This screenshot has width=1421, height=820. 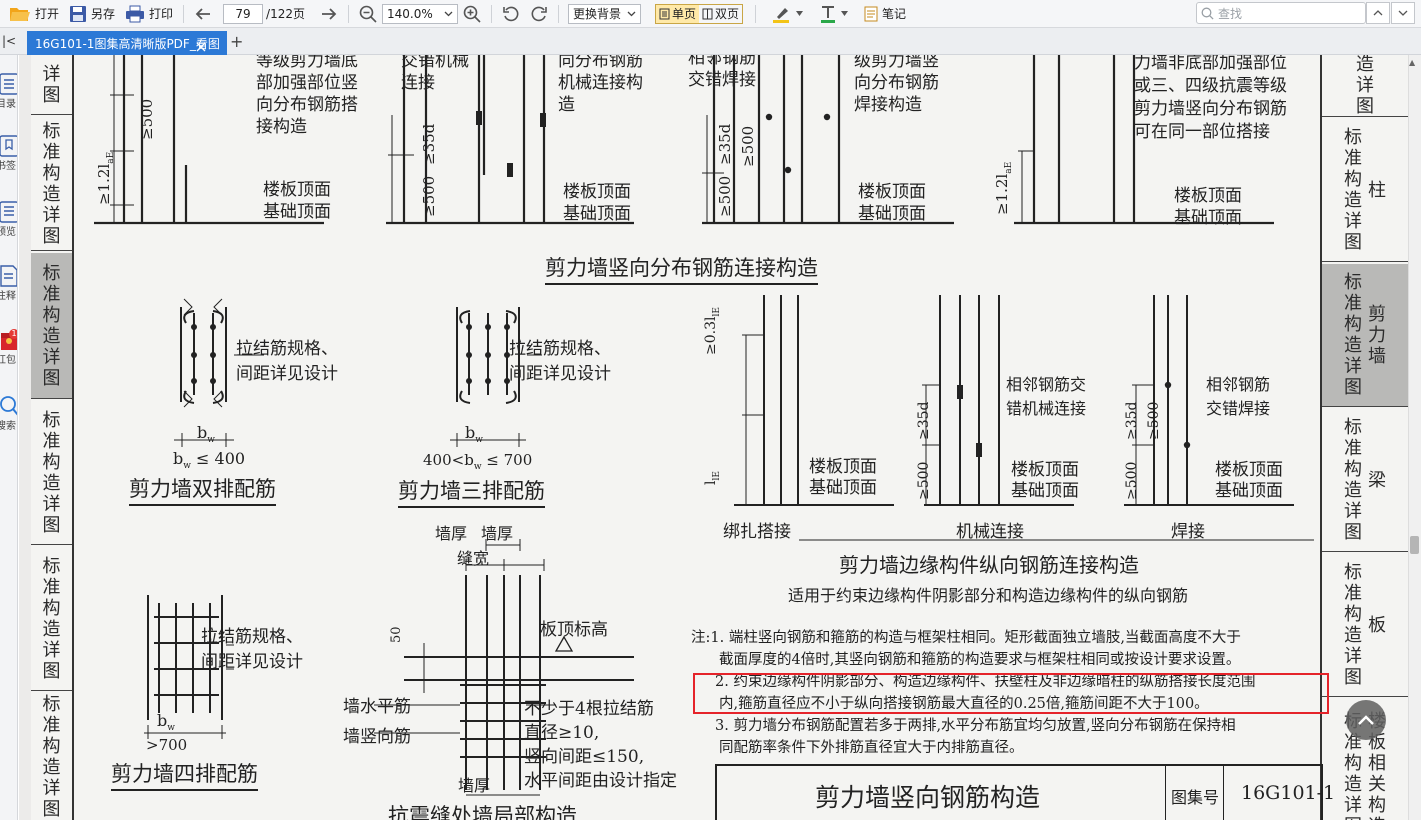 I want to click on notes-button: 笔记, so click(x=885, y=14).